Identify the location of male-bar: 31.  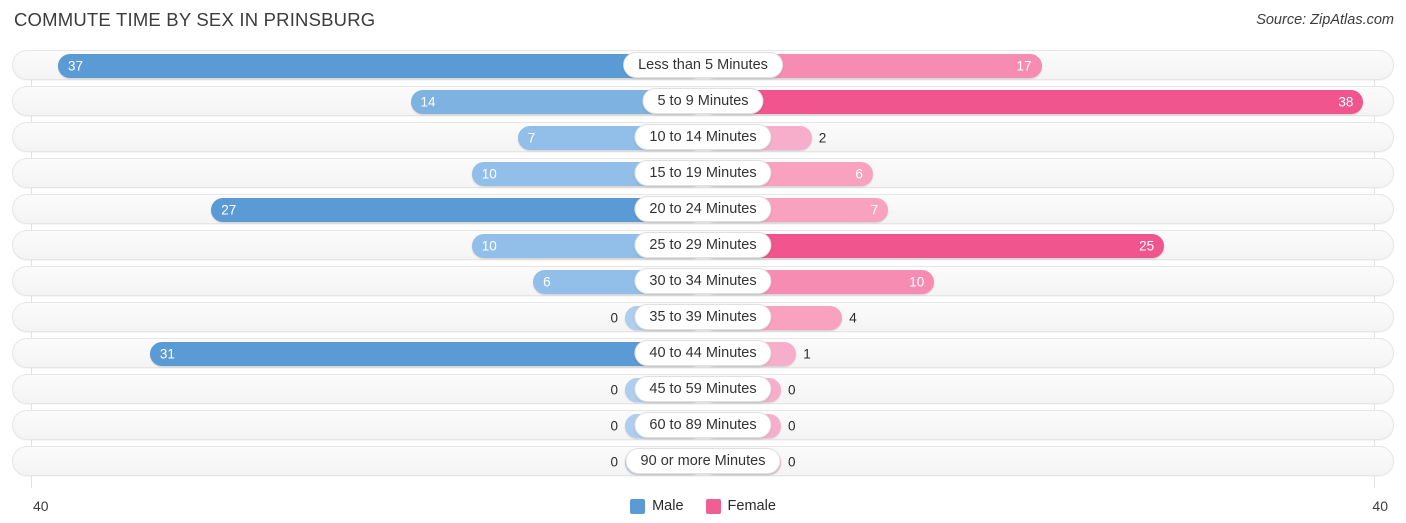
(426, 354).